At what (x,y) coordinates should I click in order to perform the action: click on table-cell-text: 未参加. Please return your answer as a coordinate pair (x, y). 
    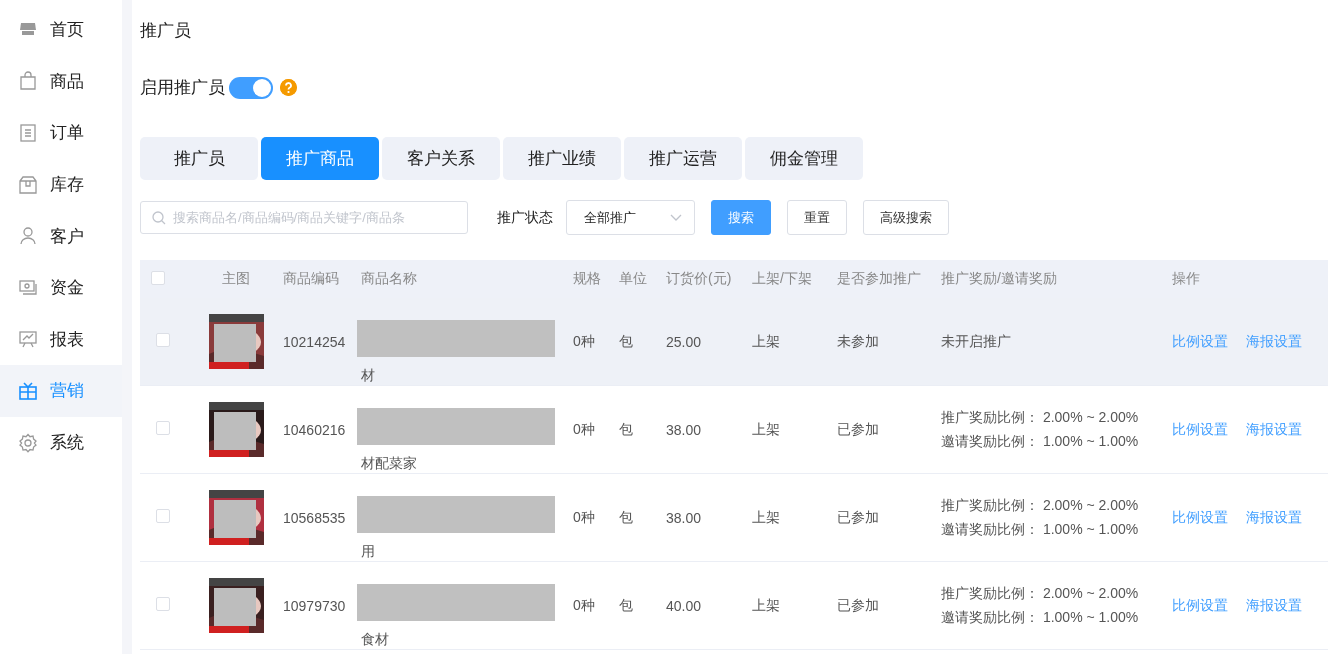
    Looking at the image, I should click on (858, 341).